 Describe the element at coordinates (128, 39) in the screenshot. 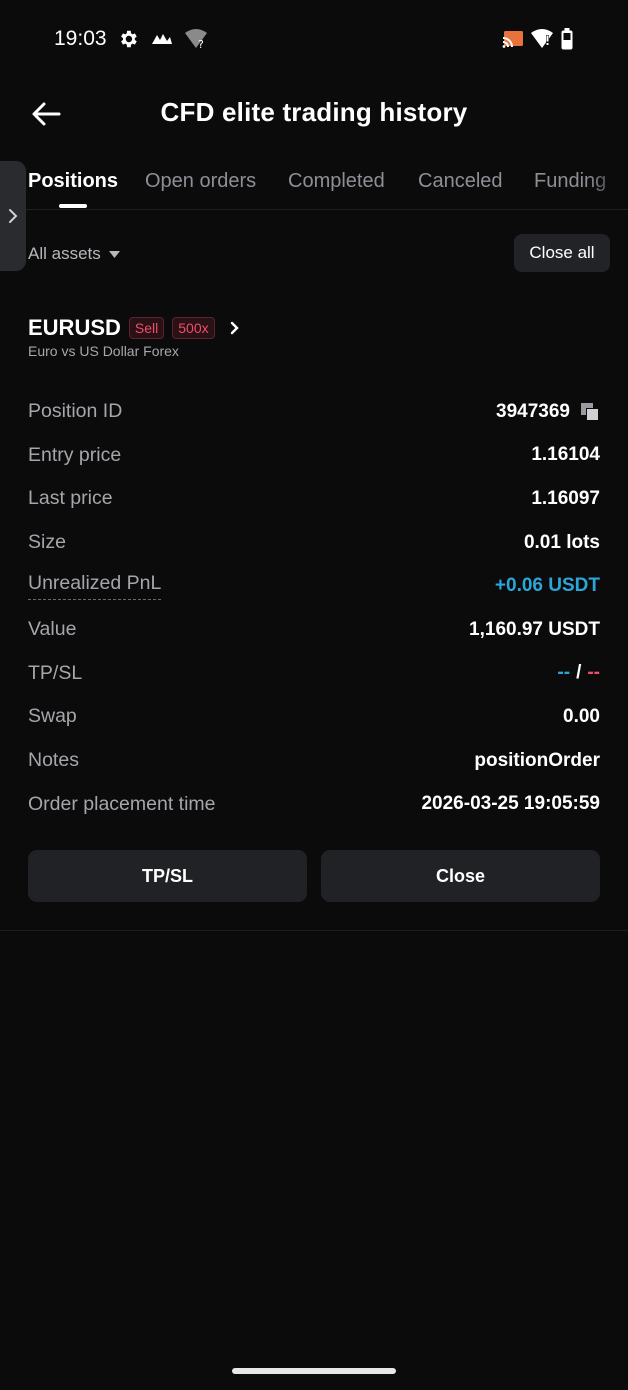

I see `settings-icon` at that location.